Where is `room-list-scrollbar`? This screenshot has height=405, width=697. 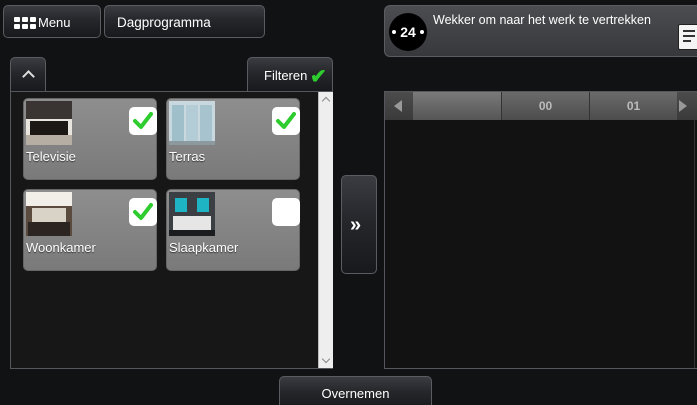 room-list-scrollbar is located at coordinates (325, 230).